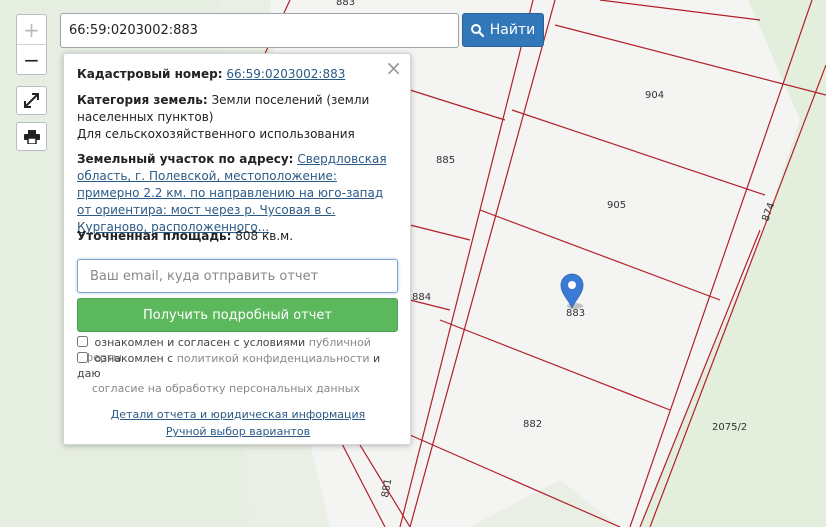 The height and width of the screenshot is (527, 826). What do you see at coordinates (345, 4) in the screenshot?
I see `plot-label-top: 883` at bounding box center [345, 4].